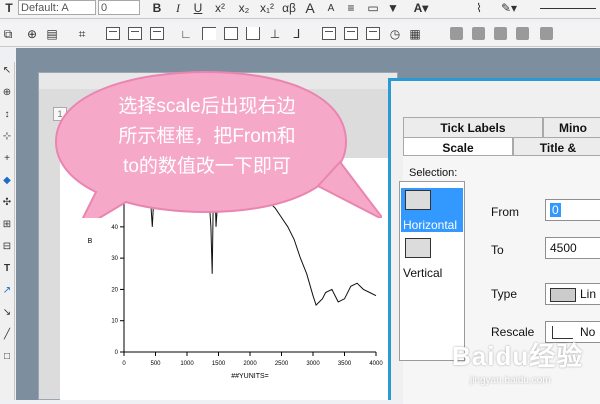  Describe the element at coordinates (572, 248) in the screenshot. I see `to-input: 4500` at that location.